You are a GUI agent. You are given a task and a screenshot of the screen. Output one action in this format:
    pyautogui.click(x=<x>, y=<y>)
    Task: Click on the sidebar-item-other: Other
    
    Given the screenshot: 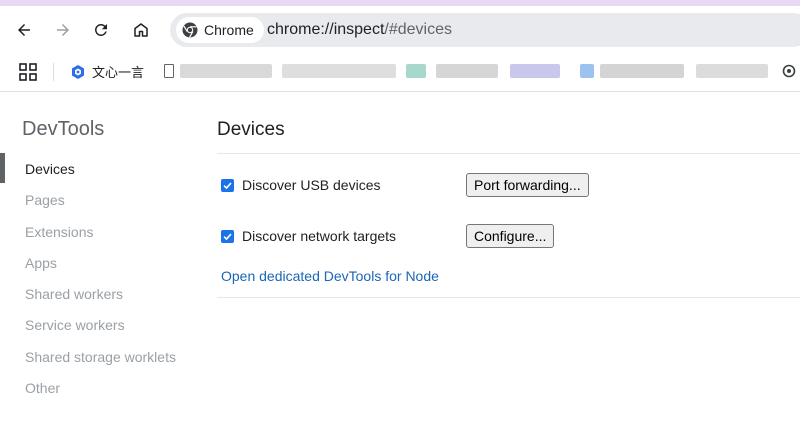 What is the action you would take?
    pyautogui.click(x=42, y=388)
    